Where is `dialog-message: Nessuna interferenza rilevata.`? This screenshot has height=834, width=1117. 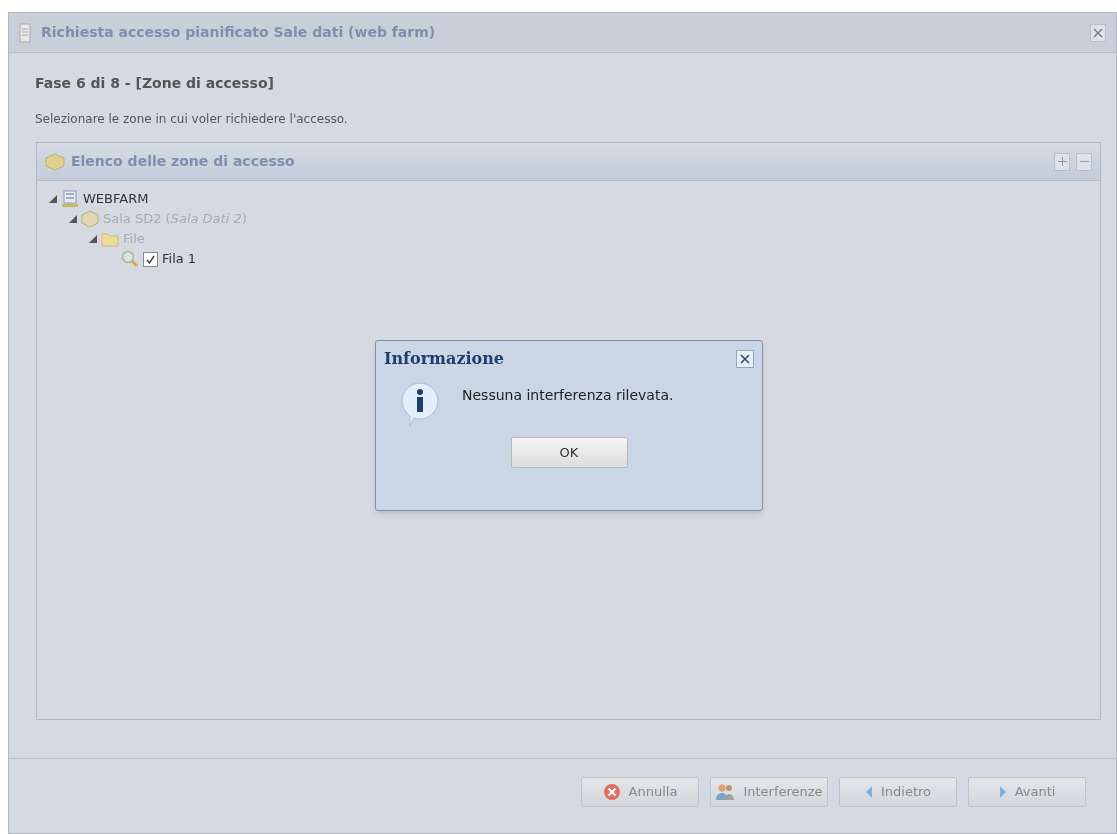
dialog-message: Nessuna interferenza rilevata. is located at coordinates (568, 395).